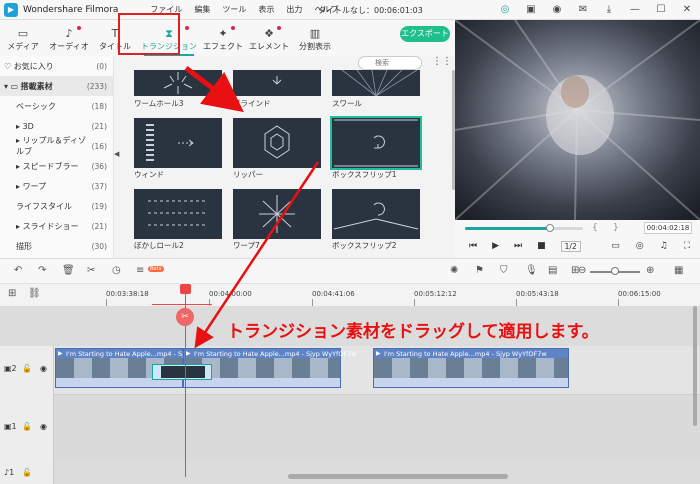  Describe the element at coordinates (552, 270) in the screenshot. I see `subtitle-icon: ▤` at that location.